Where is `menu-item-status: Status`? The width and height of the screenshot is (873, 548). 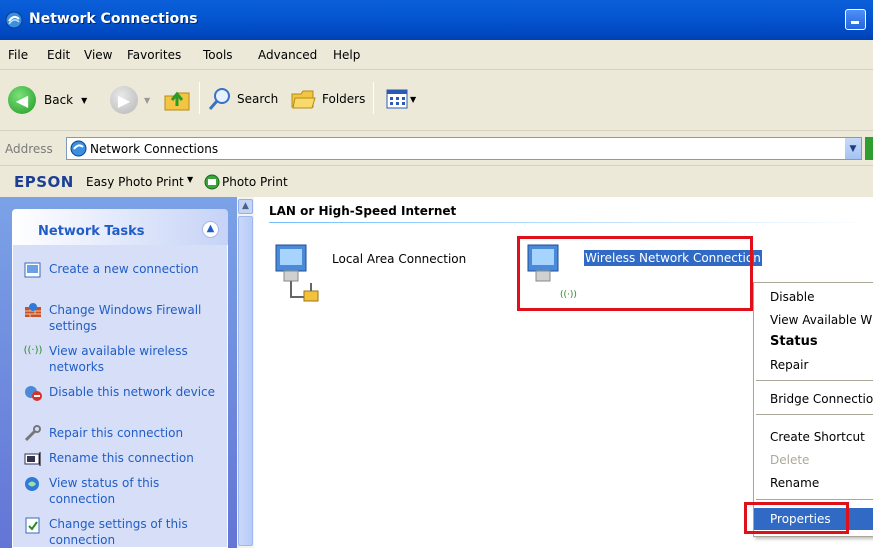
menu-item-status: Status is located at coordinates (813, 342).